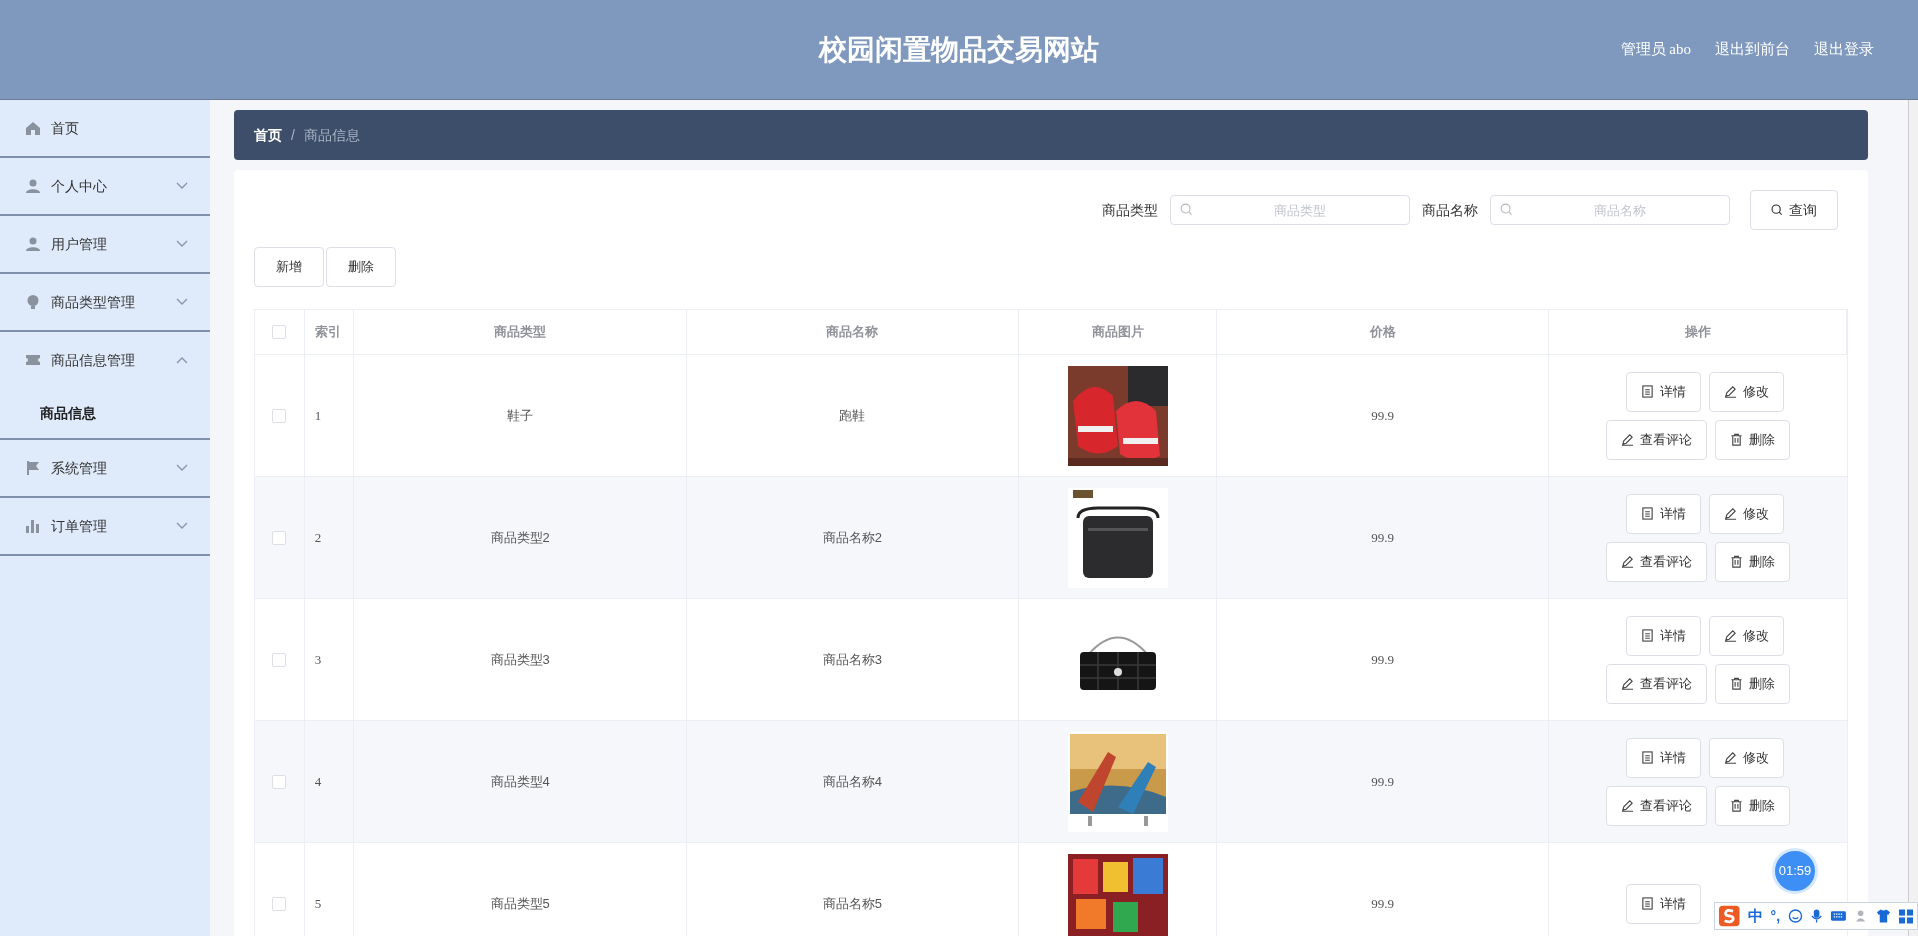  Describe the element at coordinates (520, 415) in the screenshot. I see `table-cell-text: 鞋子` at that location.